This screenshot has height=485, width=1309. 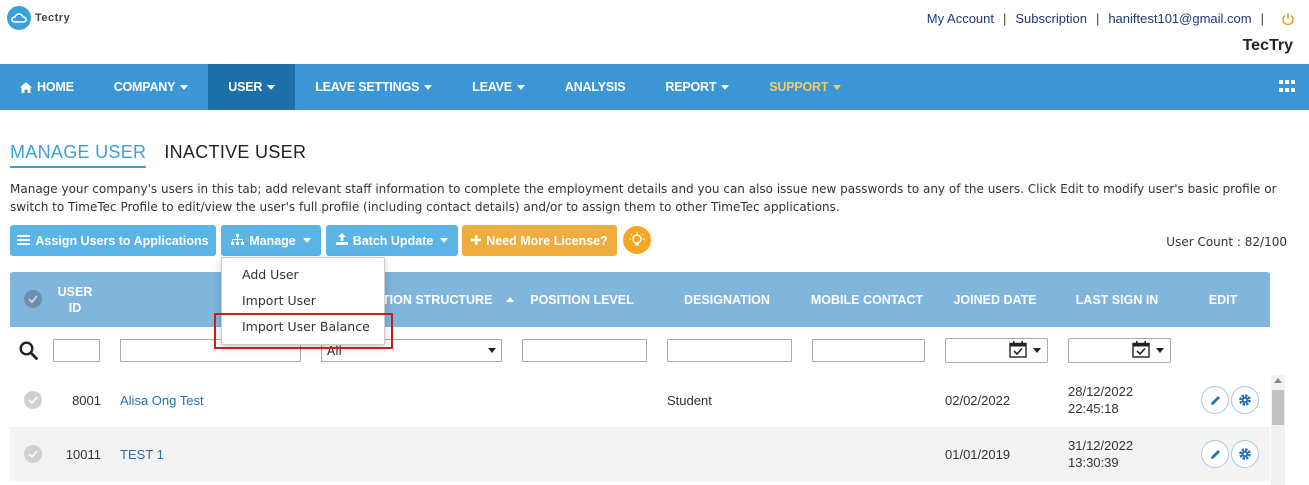 I want to click on nav-leave-settings-label: LEAVE SETTINGS, so click(x=367, y=87).